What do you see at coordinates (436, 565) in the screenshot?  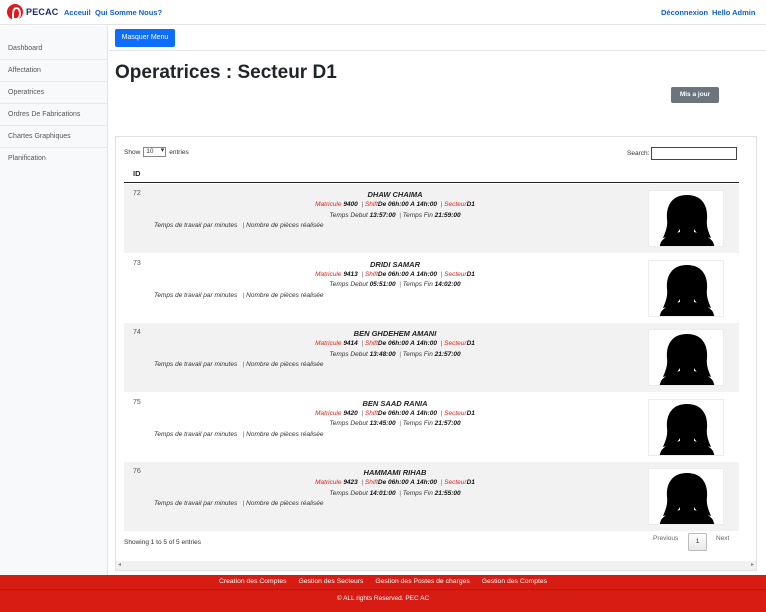 I see `horizontal-scrollbar: ◂ ▸` at bounding box center [436, 565].